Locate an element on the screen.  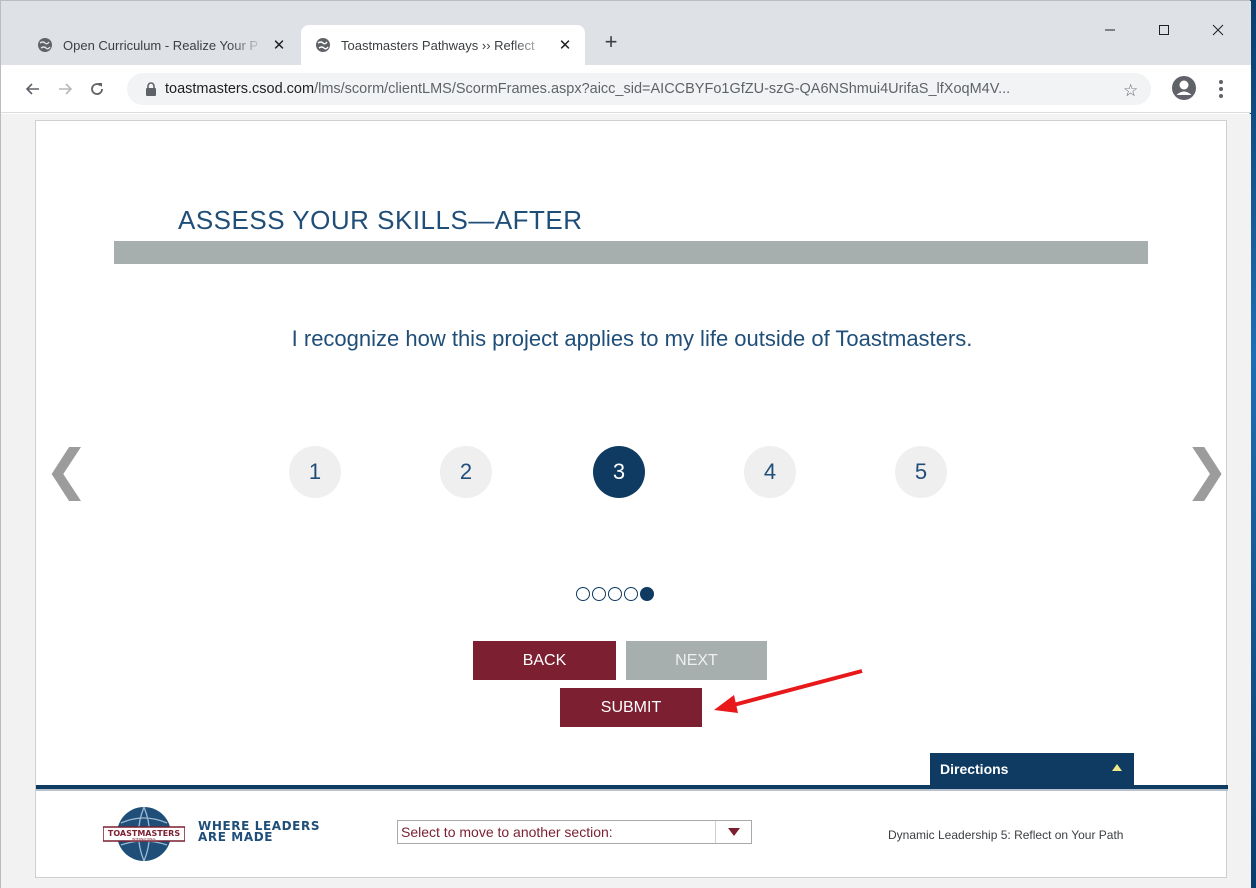
progress-dots is located at coordinates (615, 594).